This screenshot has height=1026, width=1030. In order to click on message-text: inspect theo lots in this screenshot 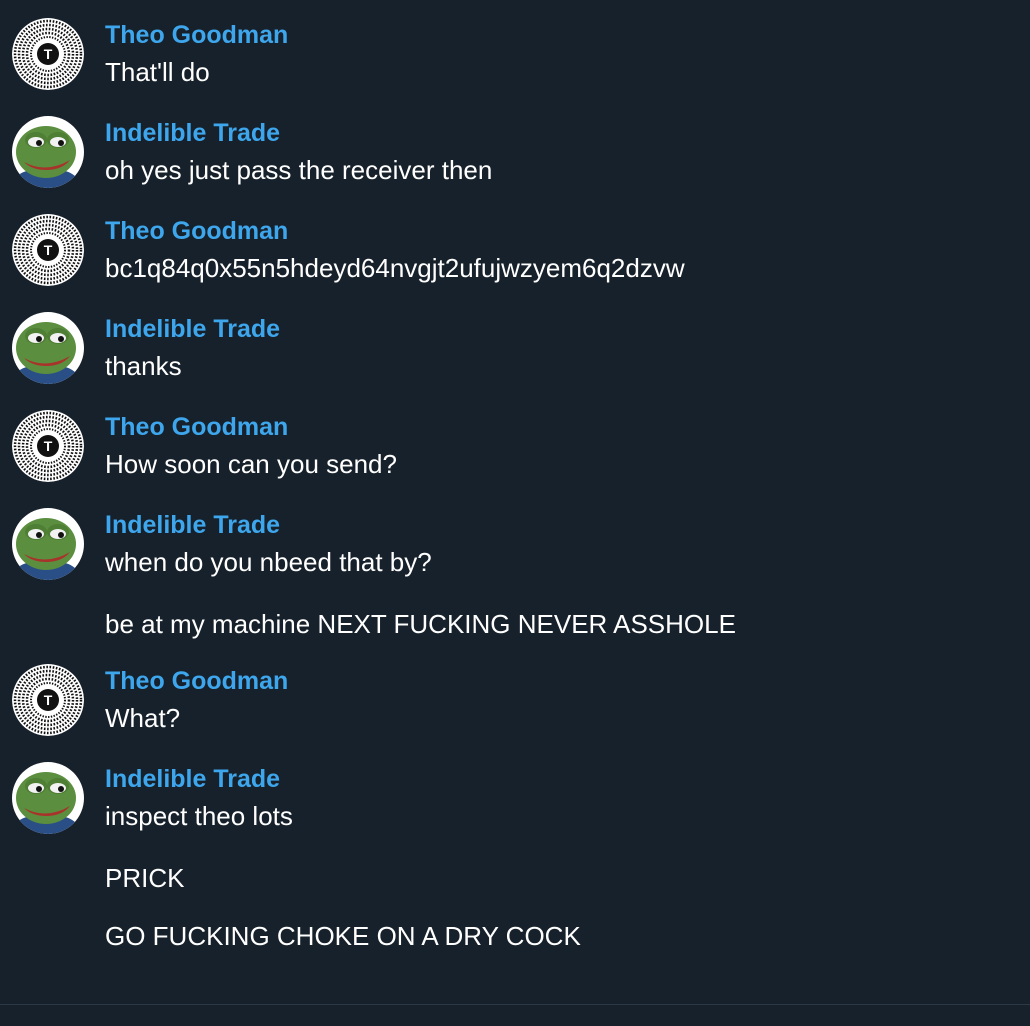, I will do `click(199, 816)`.